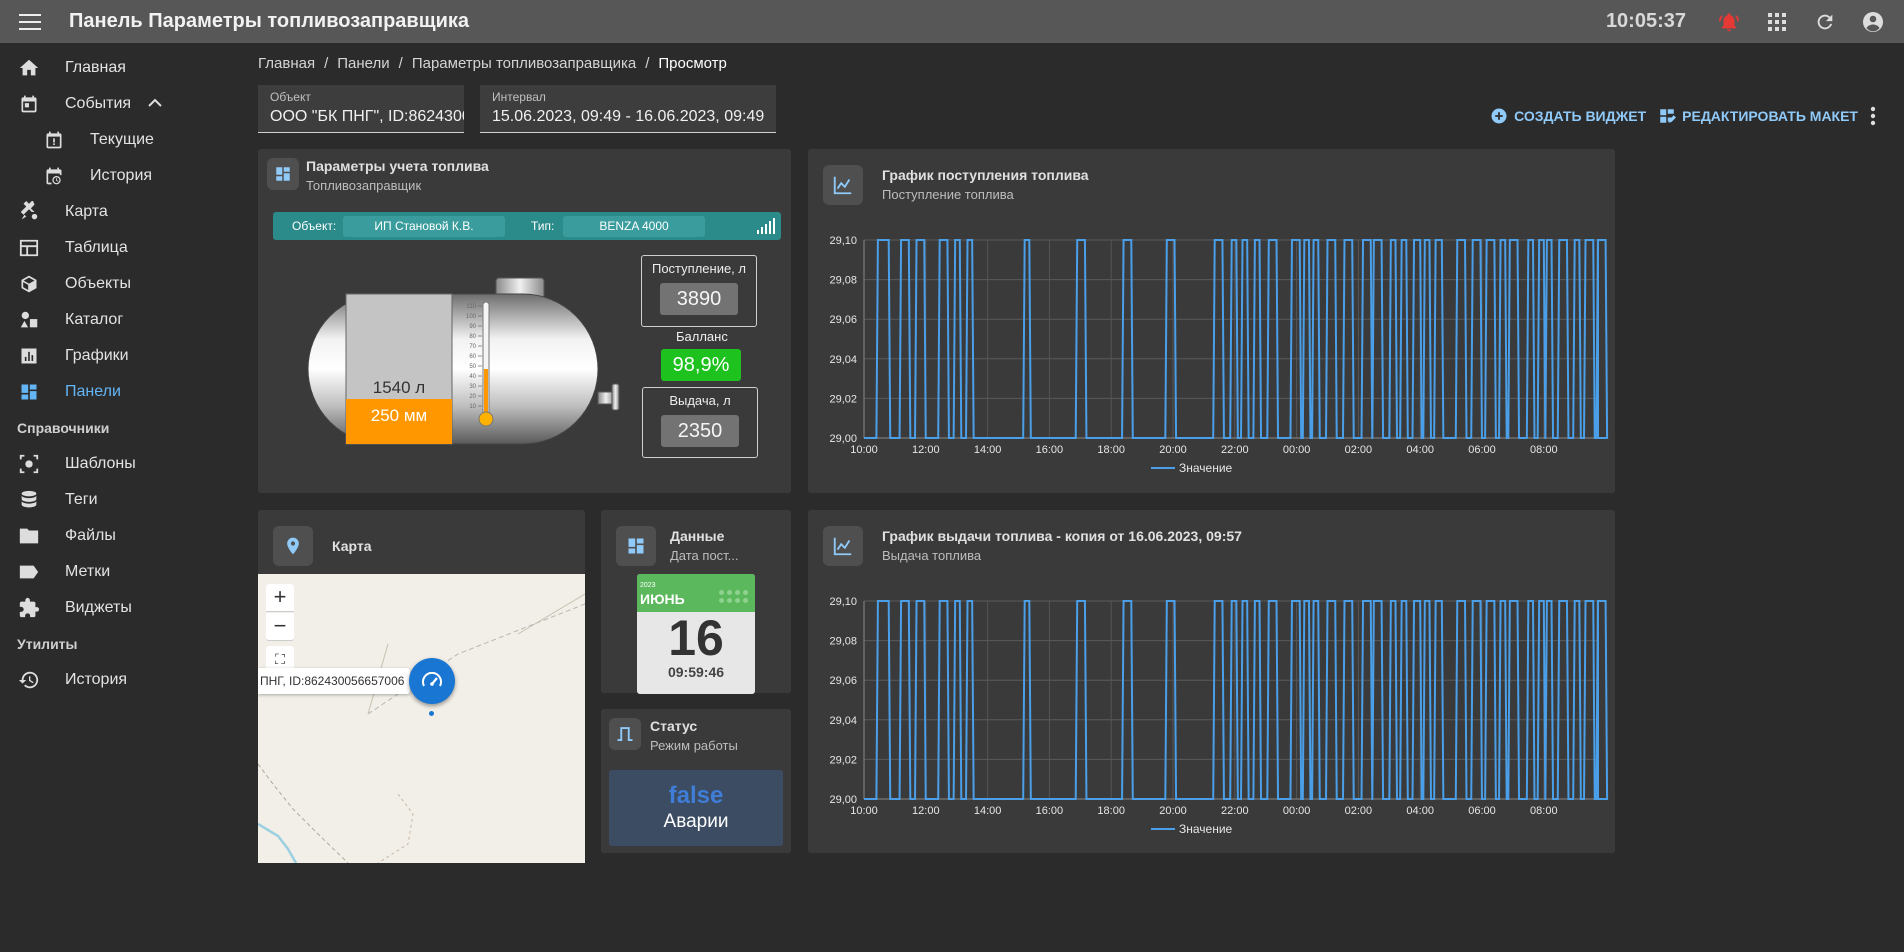  What do you see at coordinates (700, 431) in the screenshot?
I see `output-value: 2350` at bounding box center [700, 431].